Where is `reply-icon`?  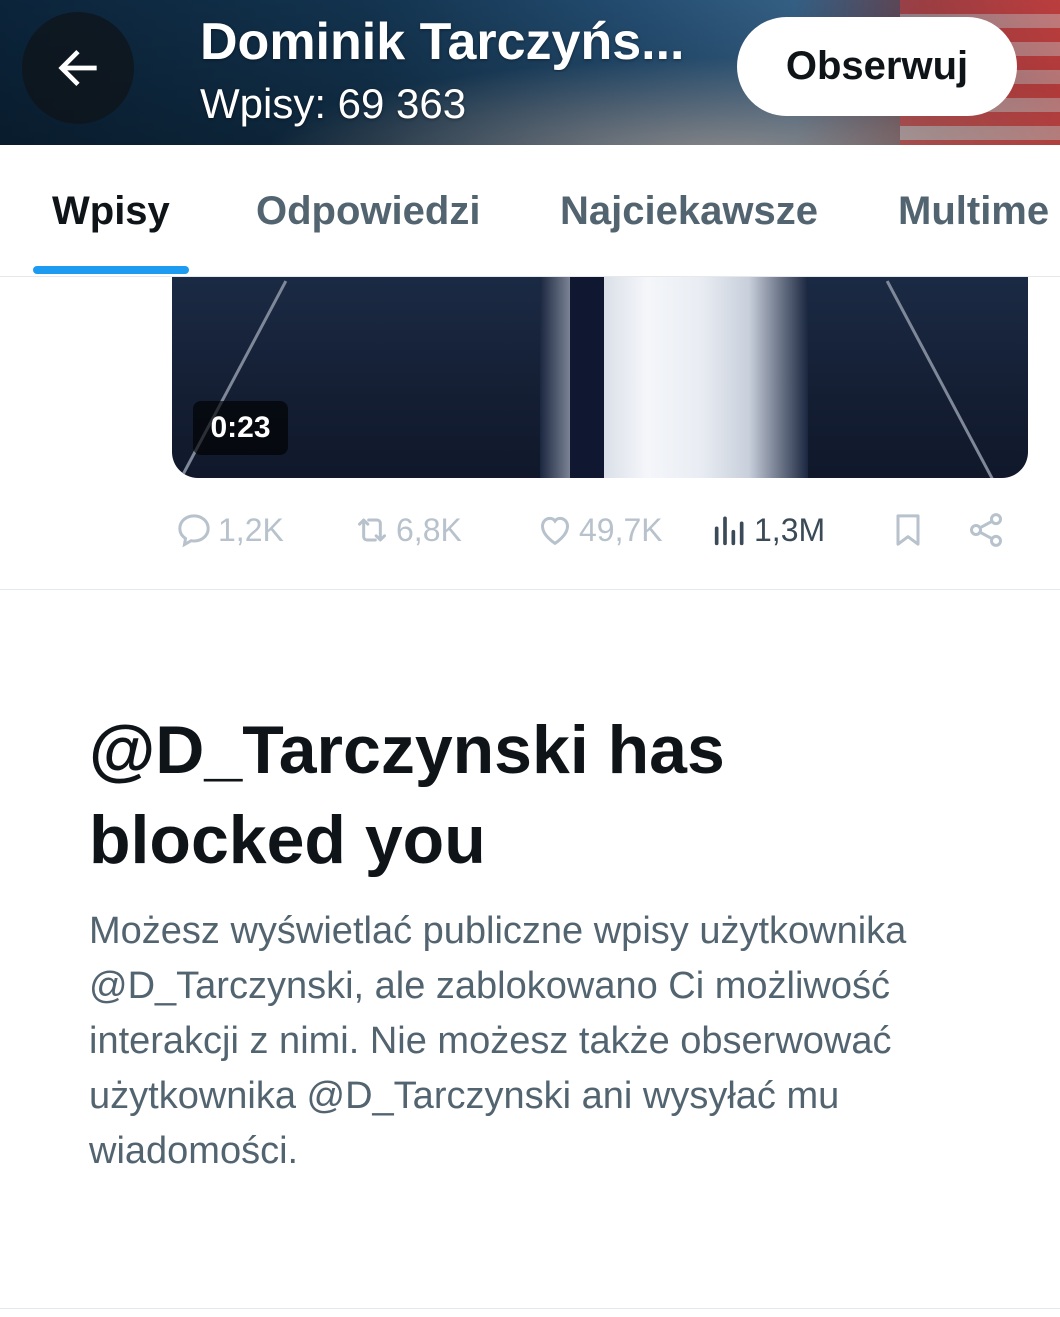 reply-icon is located at coordinates (194, 531).